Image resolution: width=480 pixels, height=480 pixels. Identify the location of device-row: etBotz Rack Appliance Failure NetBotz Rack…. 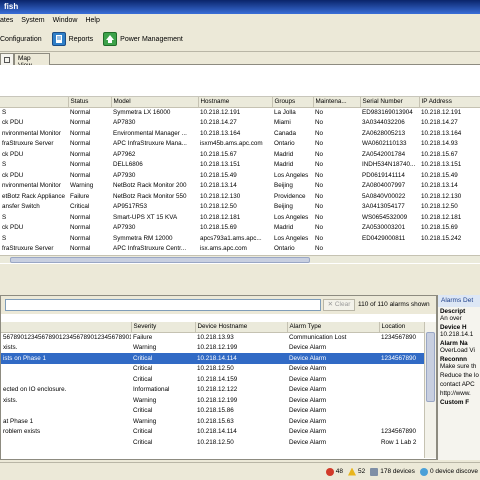
(240, 196).